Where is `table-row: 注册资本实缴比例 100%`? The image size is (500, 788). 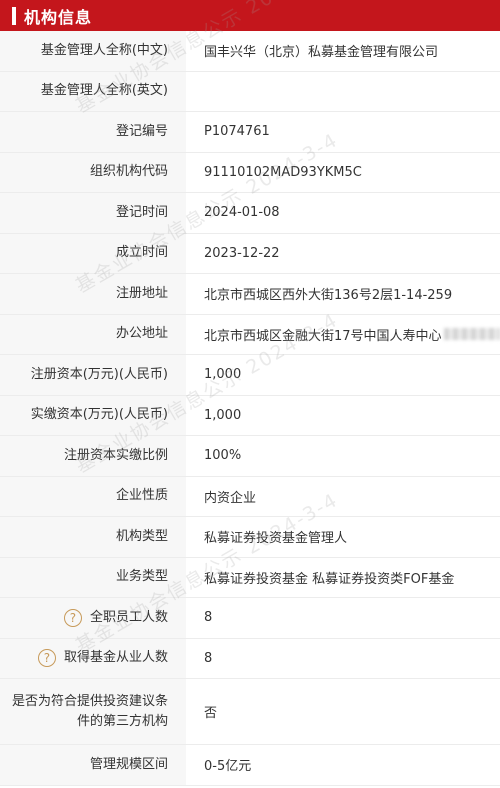
table-row: 注册资本实缴比例 100% is located at coordinates (250, 456).